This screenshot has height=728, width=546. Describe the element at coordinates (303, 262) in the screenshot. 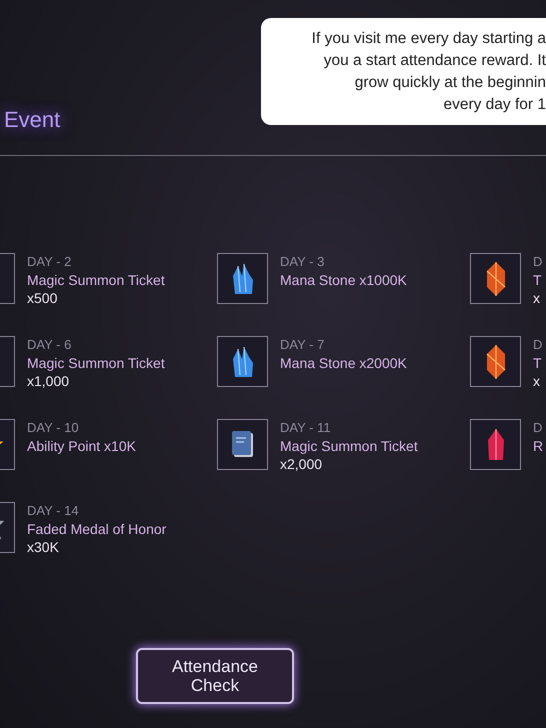

I see `day-label: DAY - 3` at that location.